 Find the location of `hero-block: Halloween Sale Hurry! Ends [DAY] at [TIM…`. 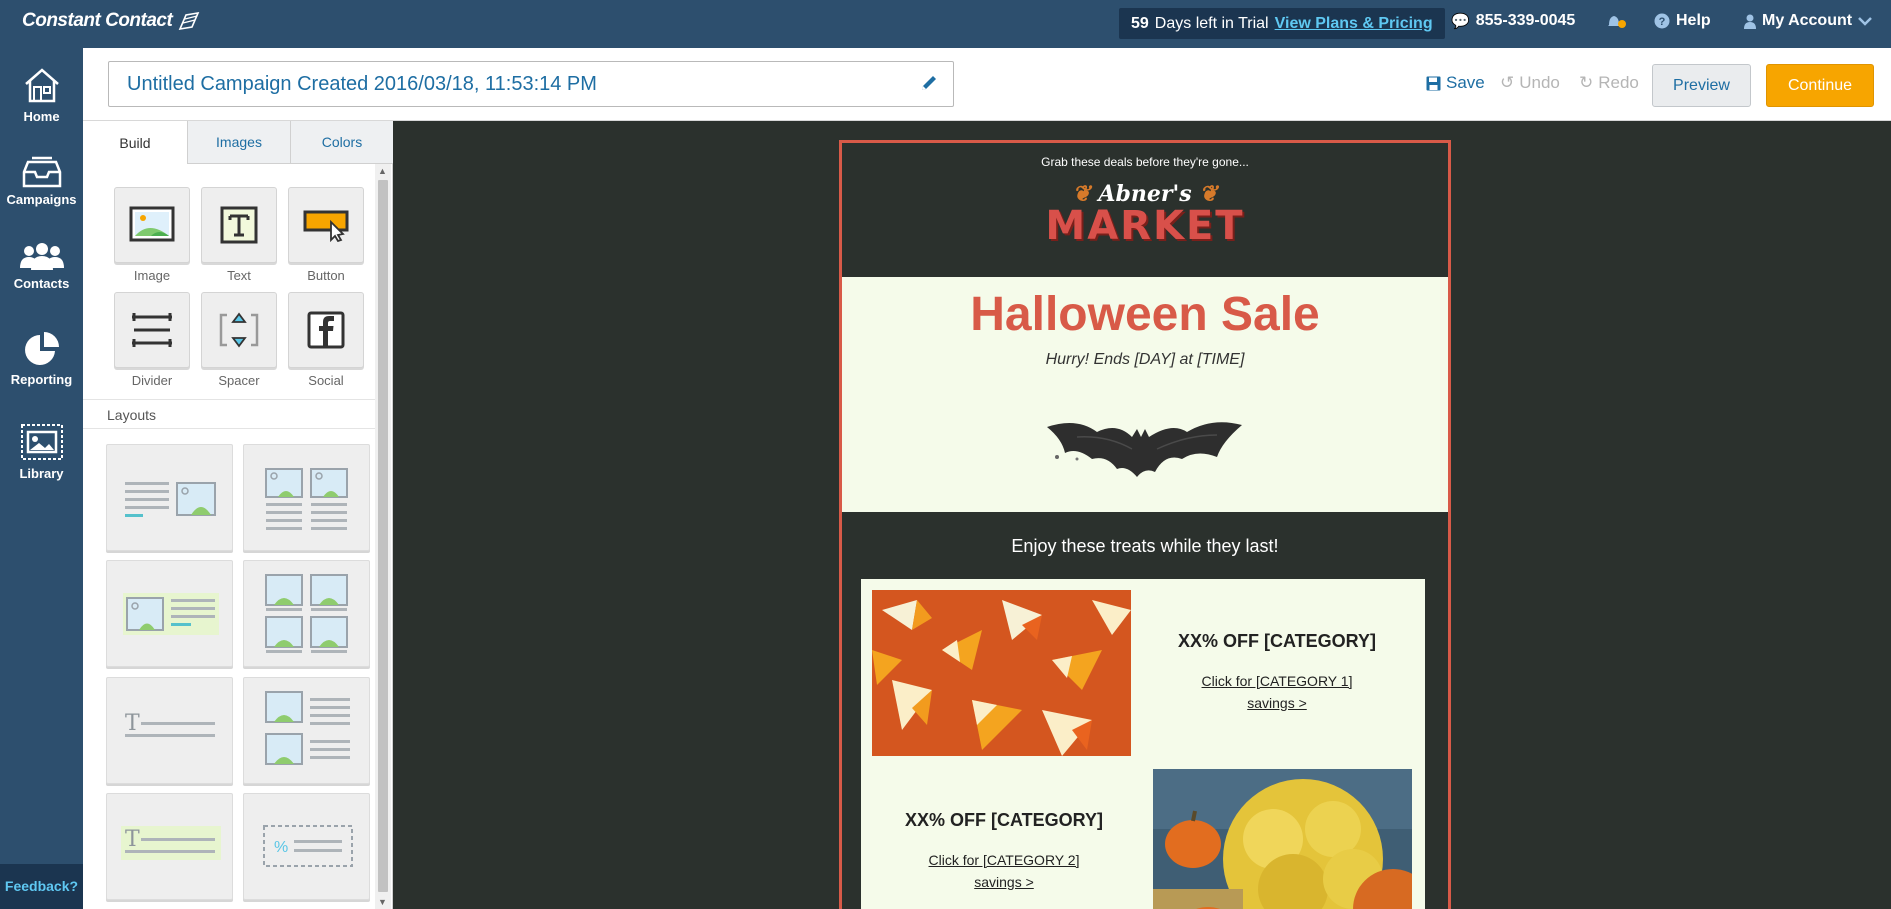

hero-block: Halloween Sale Hurry! Ends [DAY] at [TIM… is located at coordinates (1145, 394).